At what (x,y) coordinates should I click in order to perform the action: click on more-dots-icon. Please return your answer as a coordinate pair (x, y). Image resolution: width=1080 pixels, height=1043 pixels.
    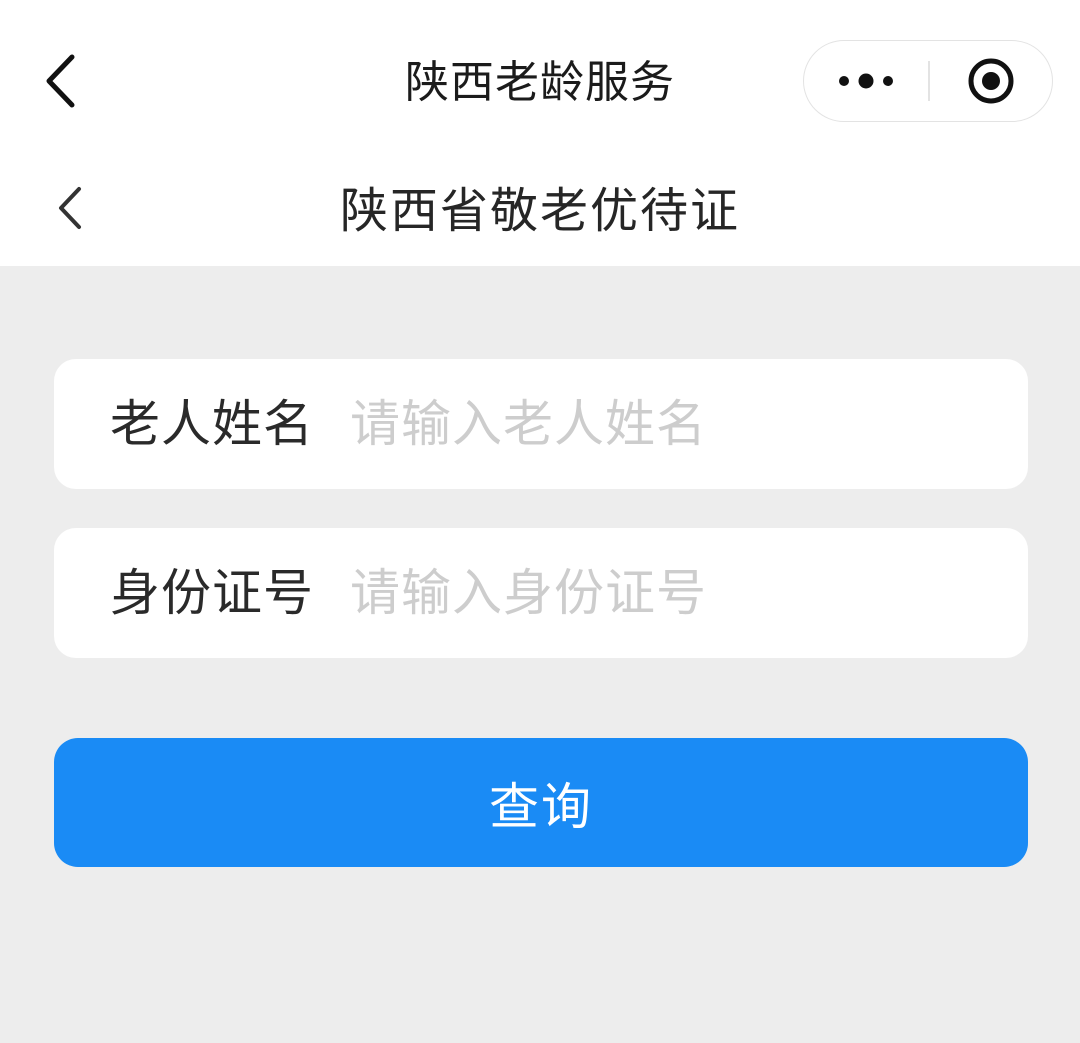
    Looking at the image, I should click on (866, 80).